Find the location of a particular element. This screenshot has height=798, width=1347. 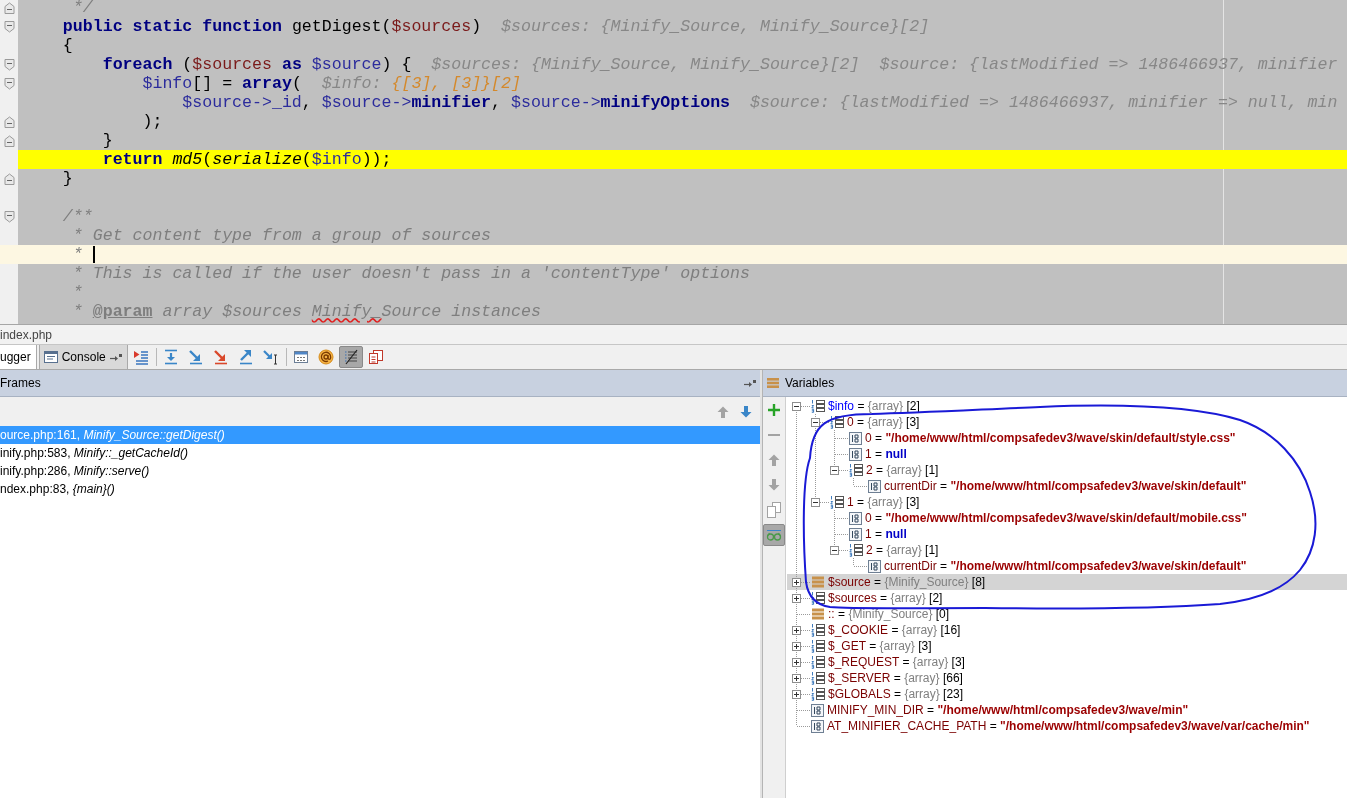

tree-item: 0 = {array} [3] is located at coordinates (883, 422).